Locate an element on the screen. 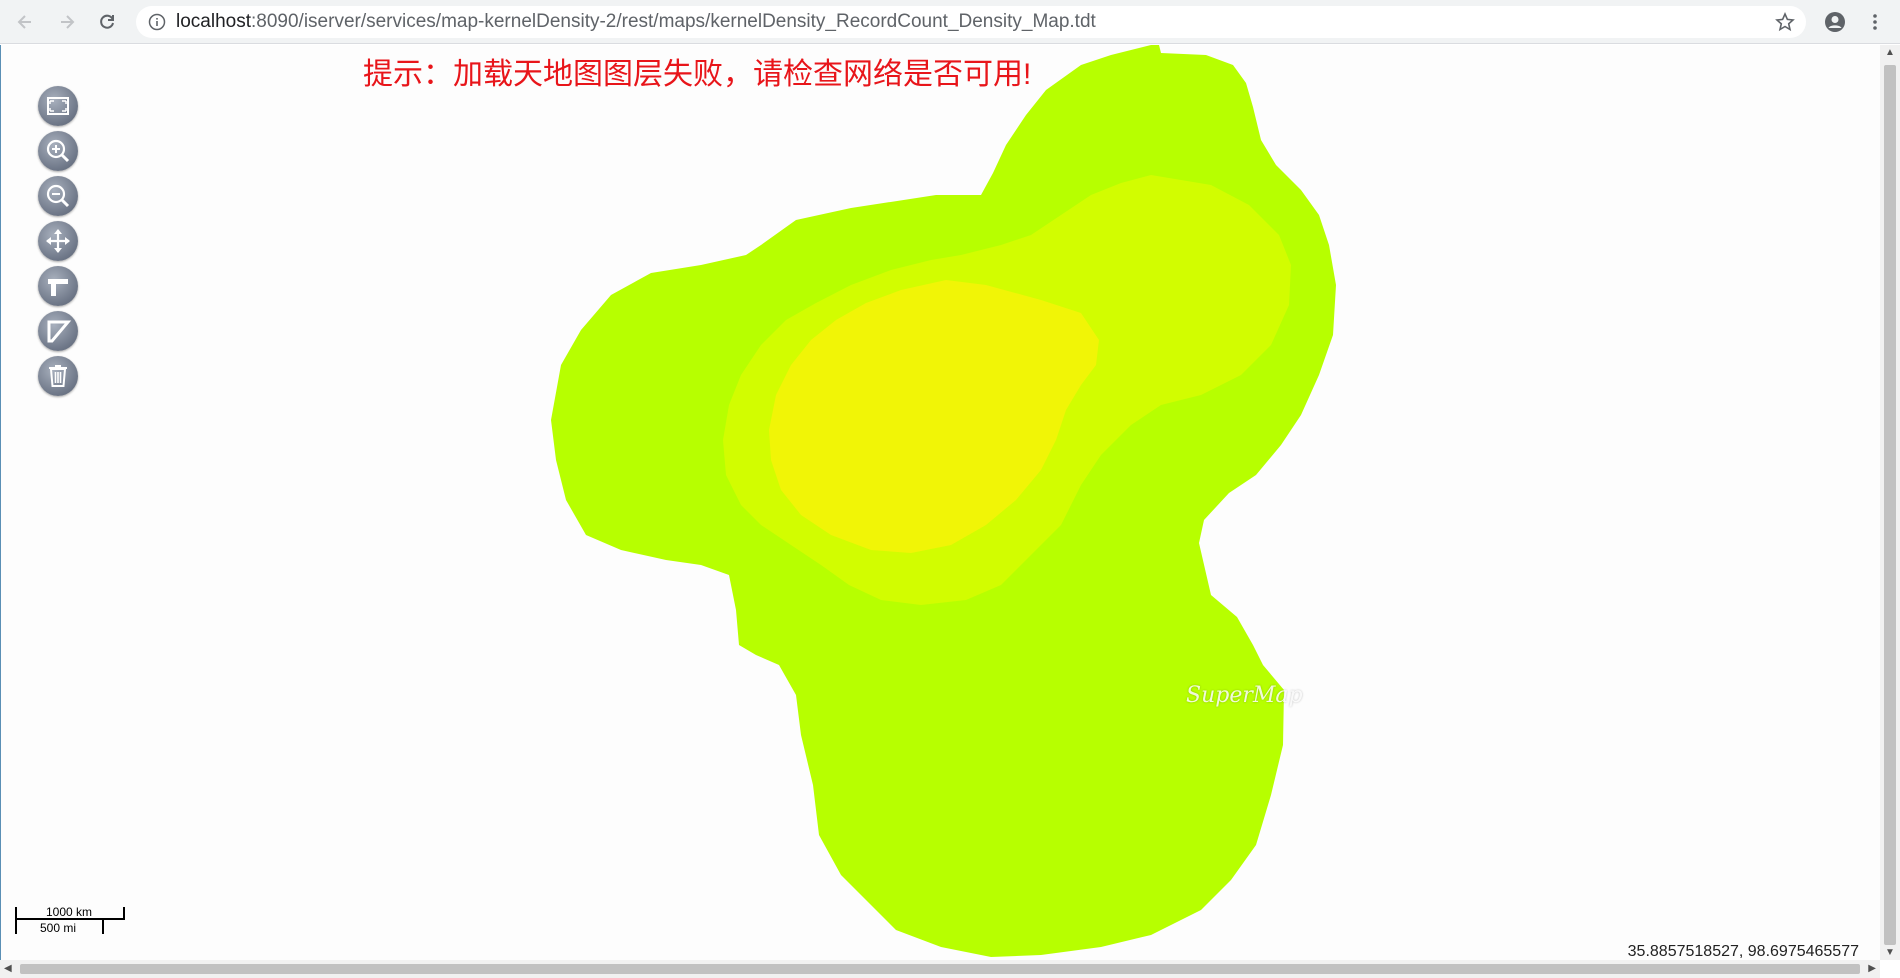  pan-button is located at coordinates (58, 241).